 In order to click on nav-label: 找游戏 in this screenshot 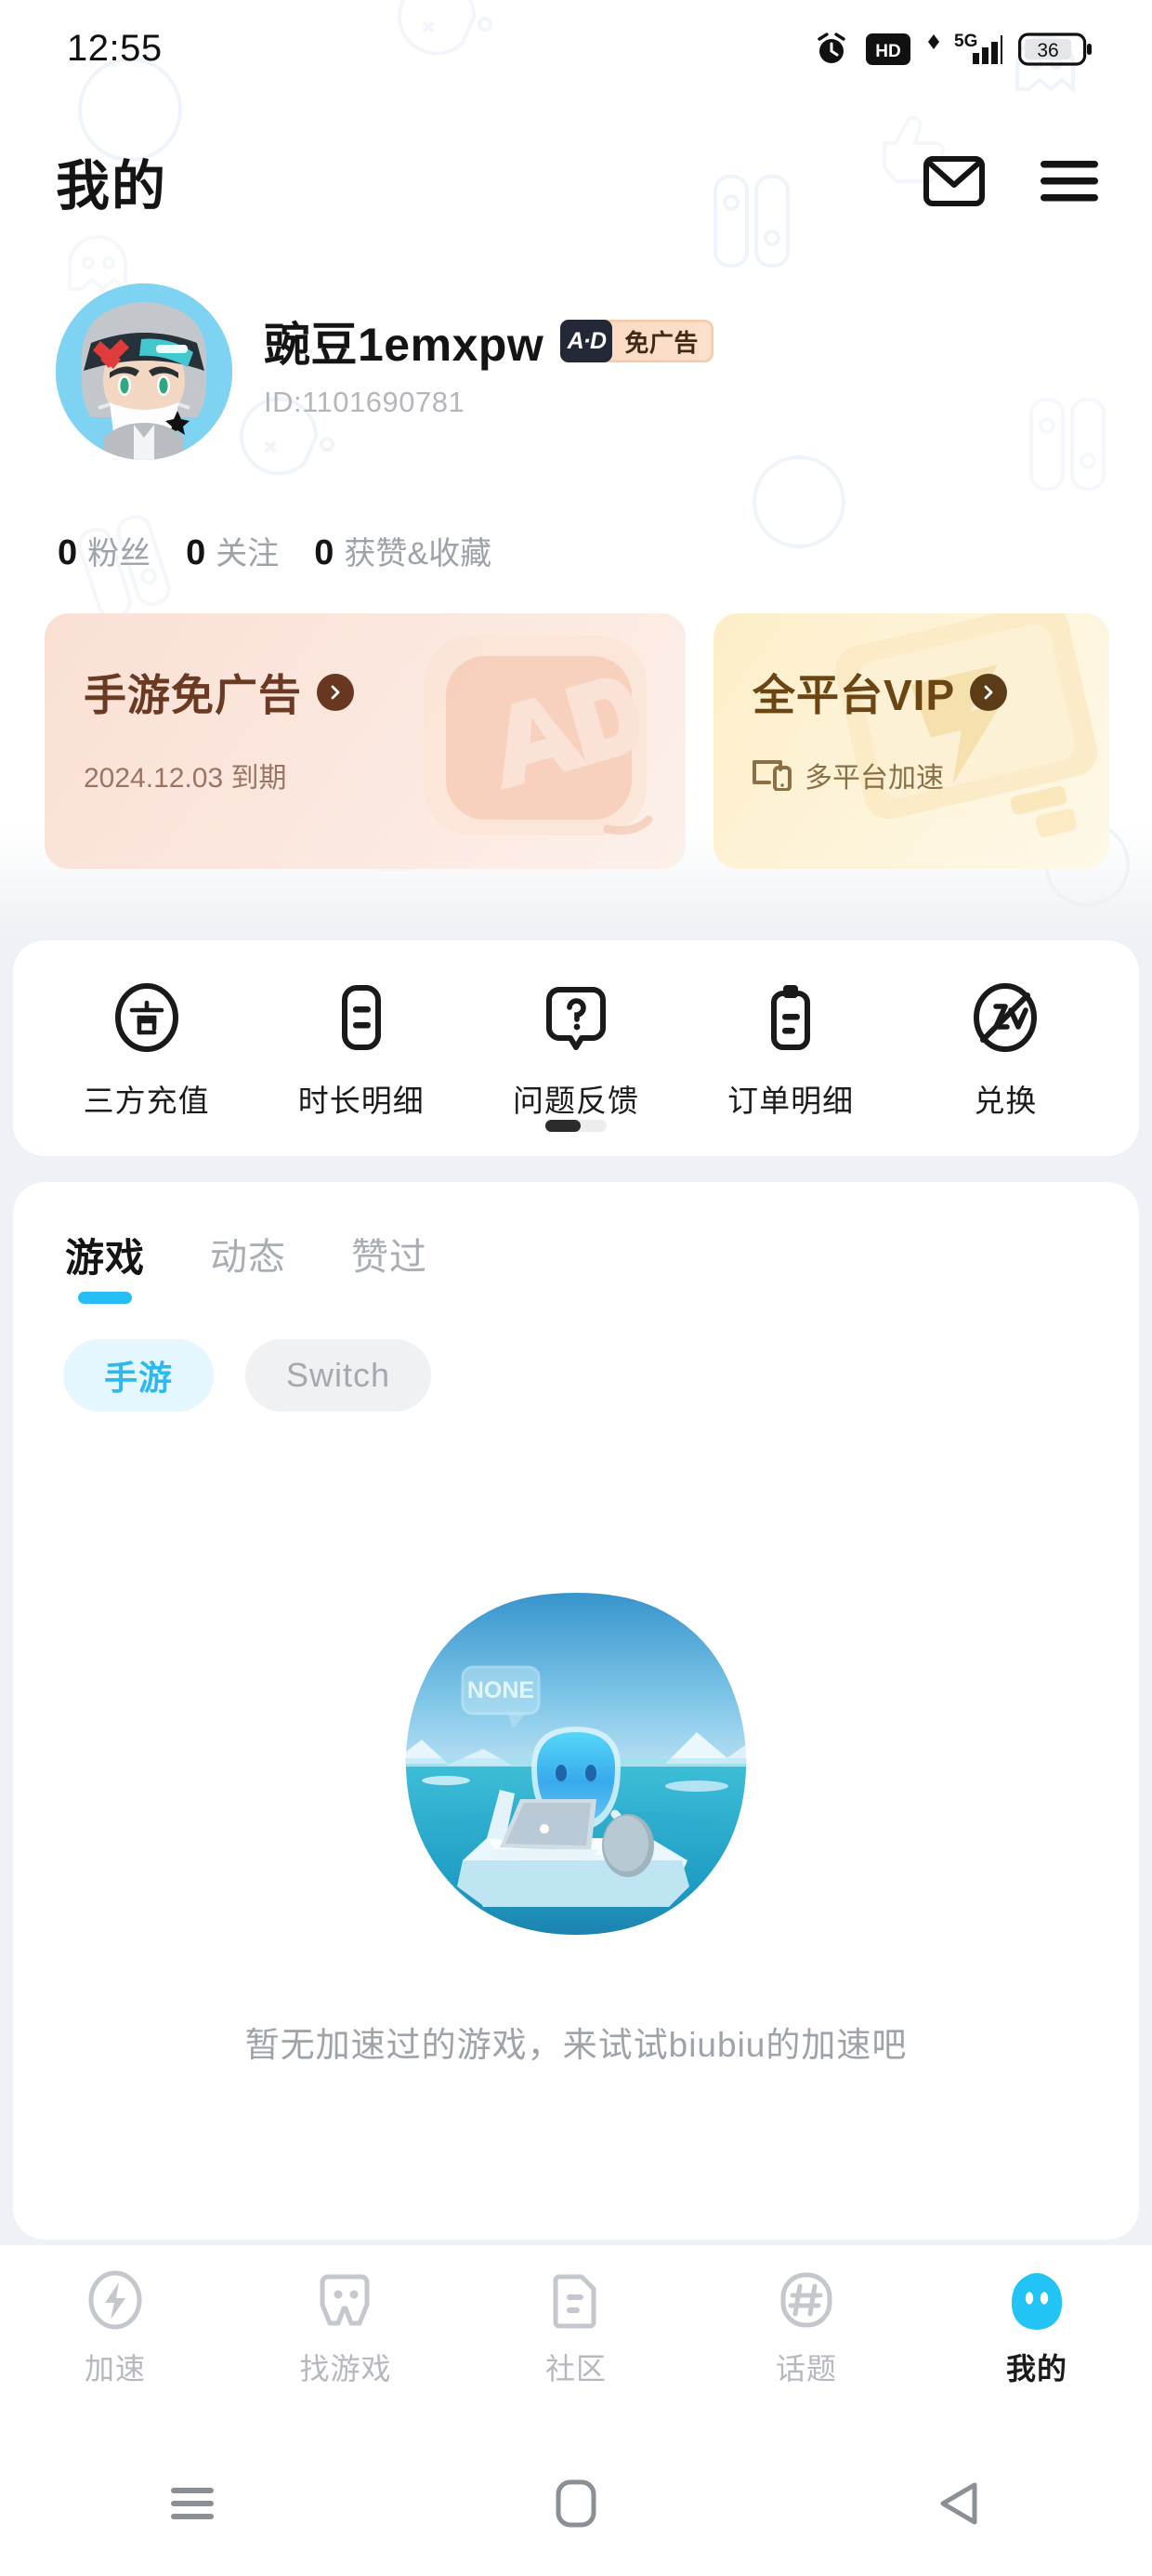, I will do `click(345, 2368)`.